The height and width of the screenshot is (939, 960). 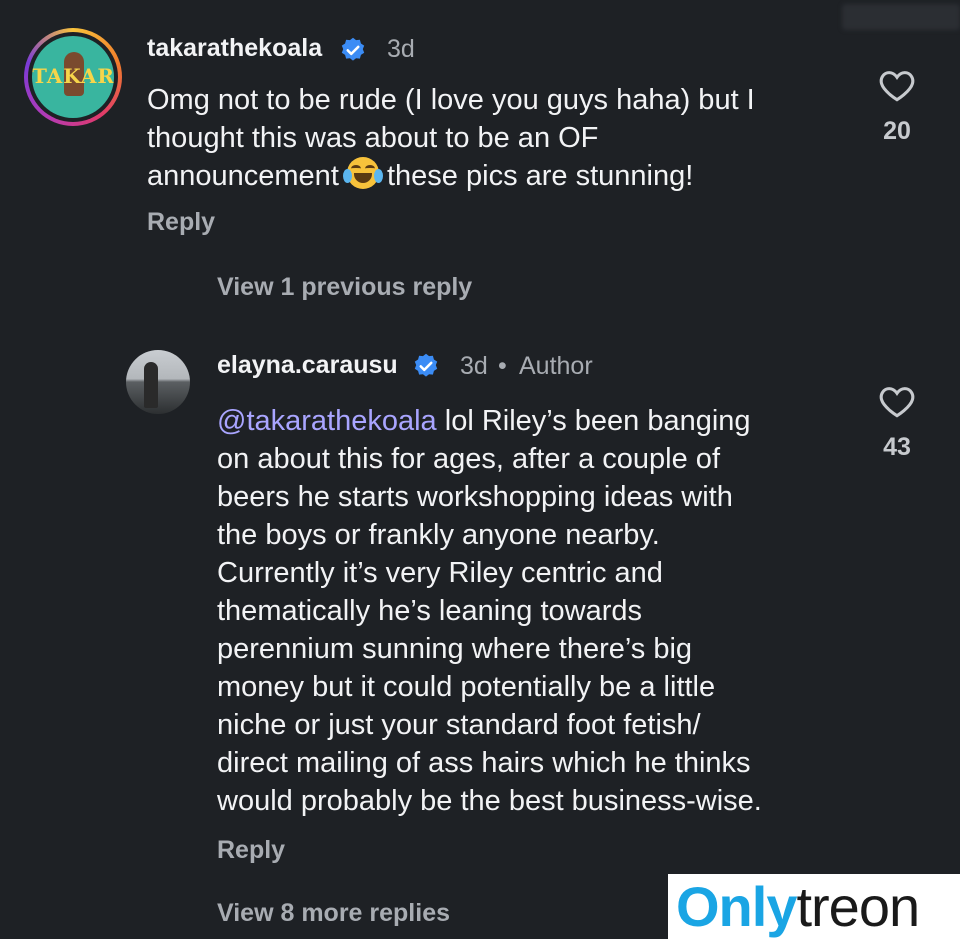 What do you see at coordinates (333, 913) in the screenshot?
I see `view-more-replies-button: View 8 more replies` at bounding box center [333, 913].